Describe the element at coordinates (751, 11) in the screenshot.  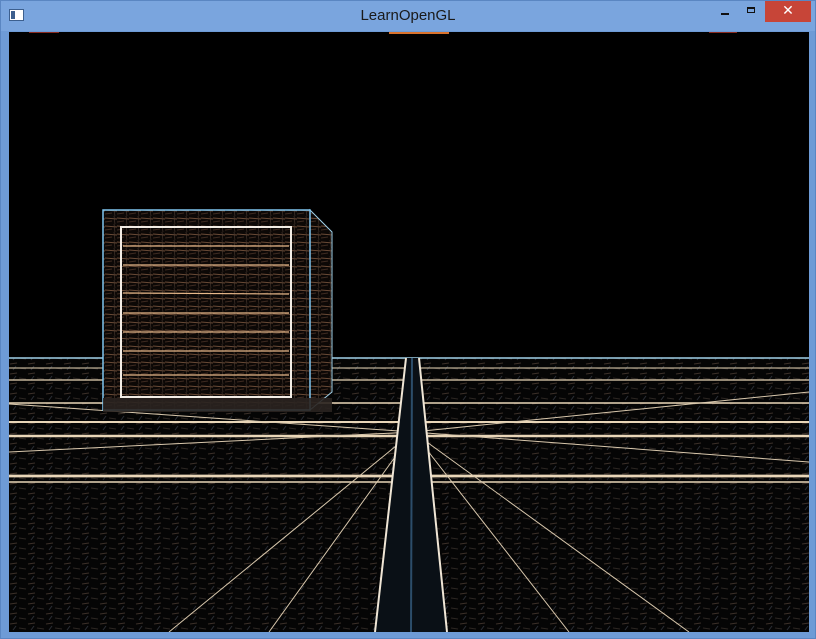
I see `maximize-button` at that location.